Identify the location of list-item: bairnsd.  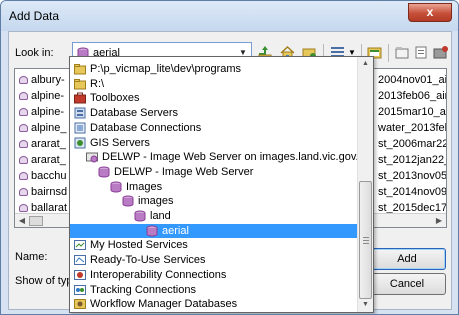
(47, 192).